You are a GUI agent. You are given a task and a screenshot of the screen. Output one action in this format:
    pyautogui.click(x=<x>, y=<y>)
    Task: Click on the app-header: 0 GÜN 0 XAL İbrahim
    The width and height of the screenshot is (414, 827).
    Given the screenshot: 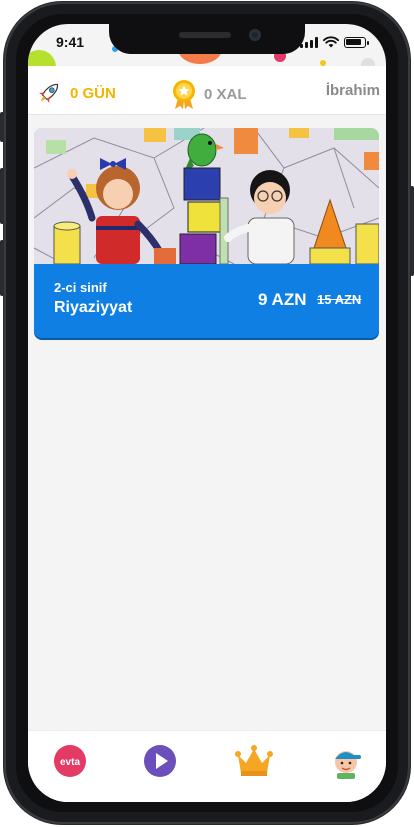 What is the action you would take?
    pyautogui.click(x=207, y=90)
    